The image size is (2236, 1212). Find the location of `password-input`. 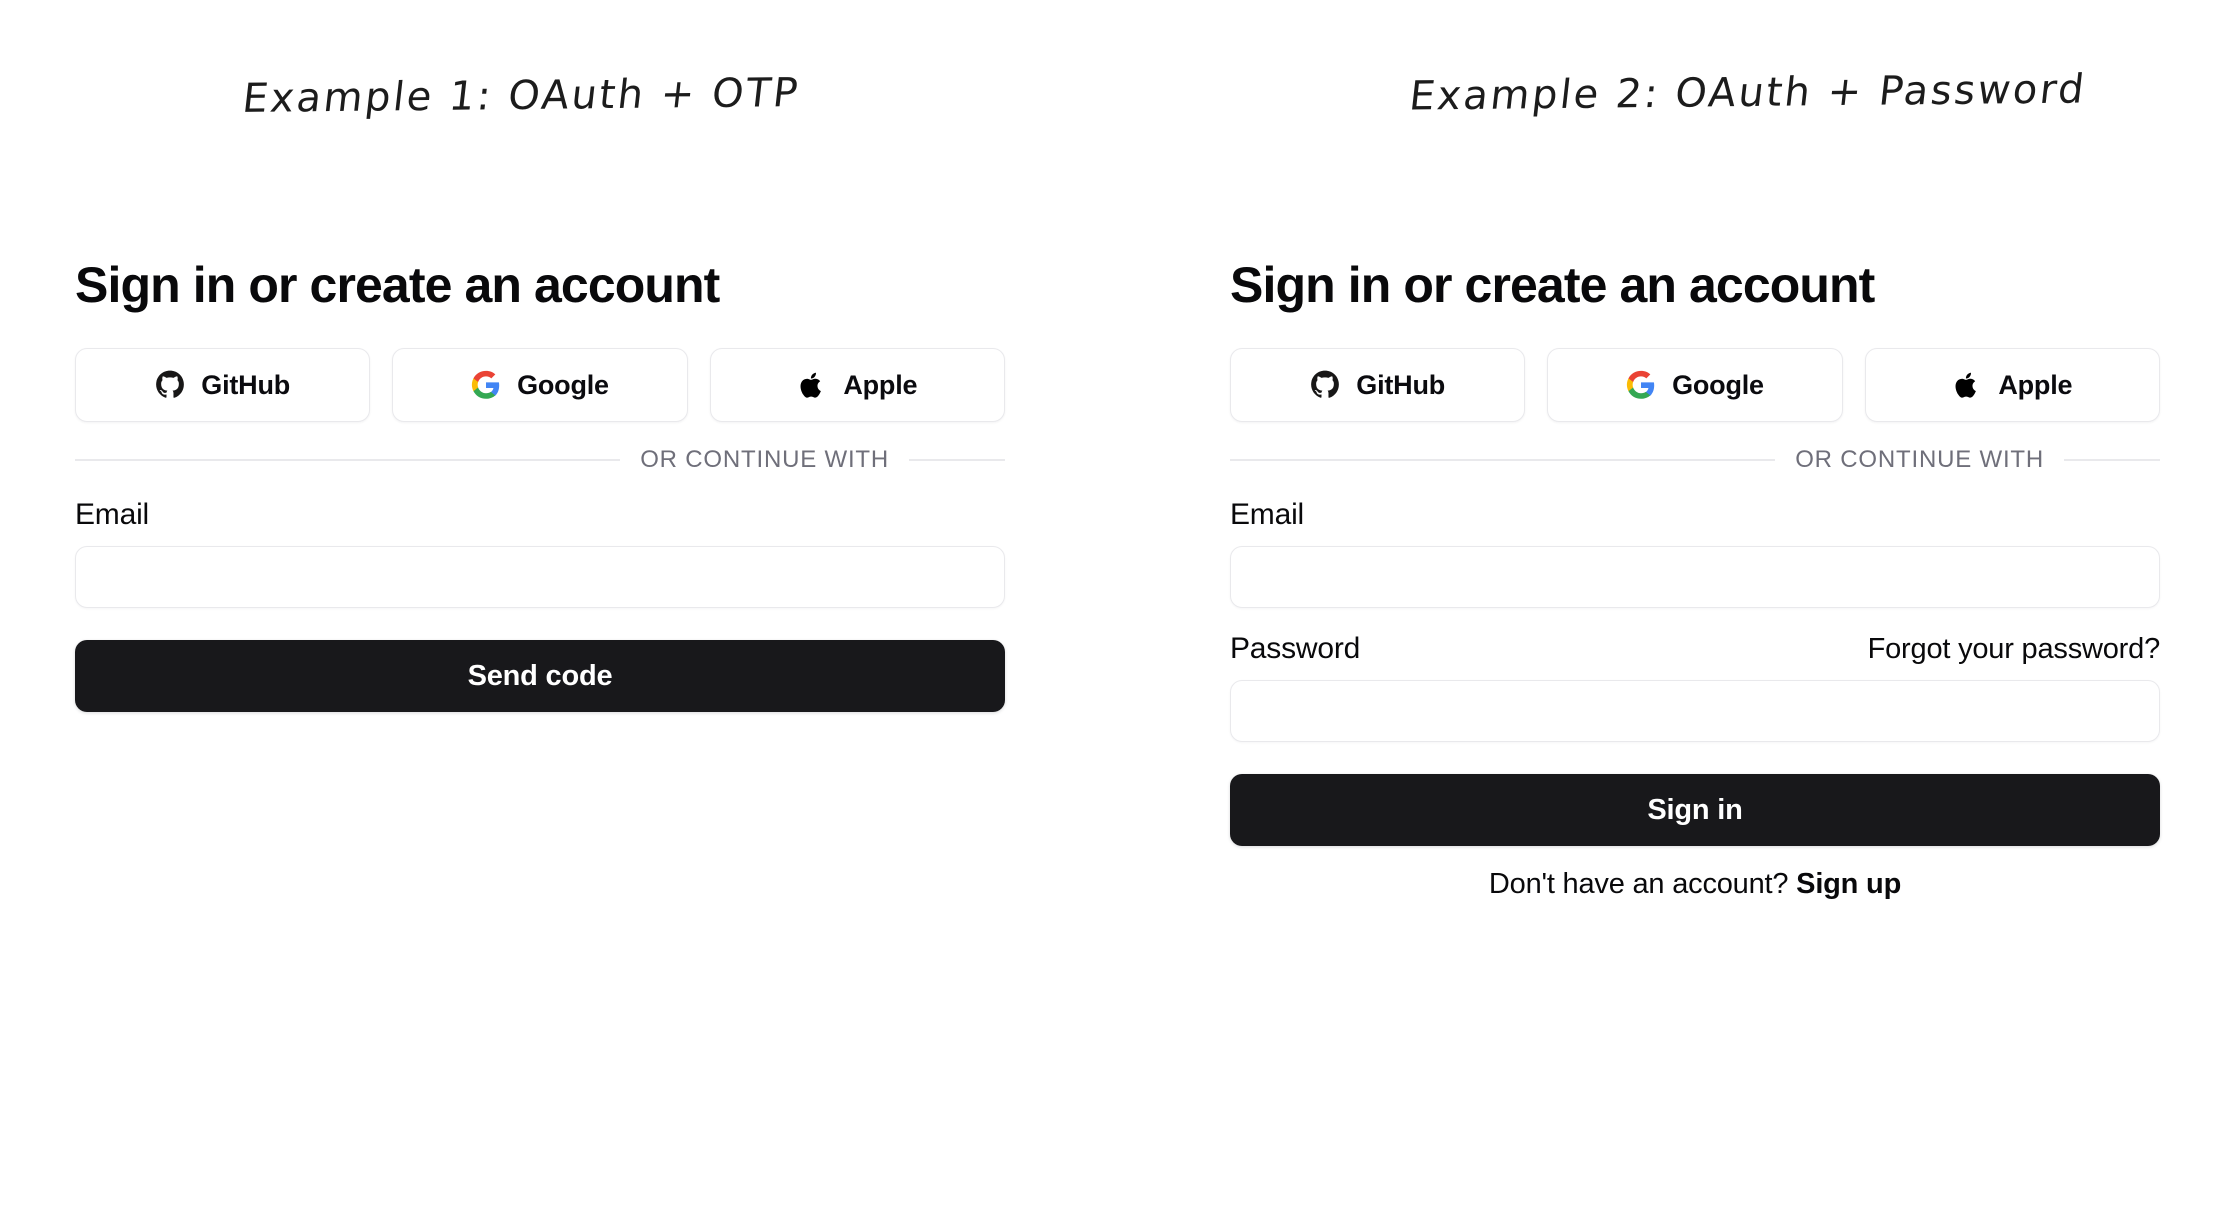

password-input is located at coordinates (1695, 711).